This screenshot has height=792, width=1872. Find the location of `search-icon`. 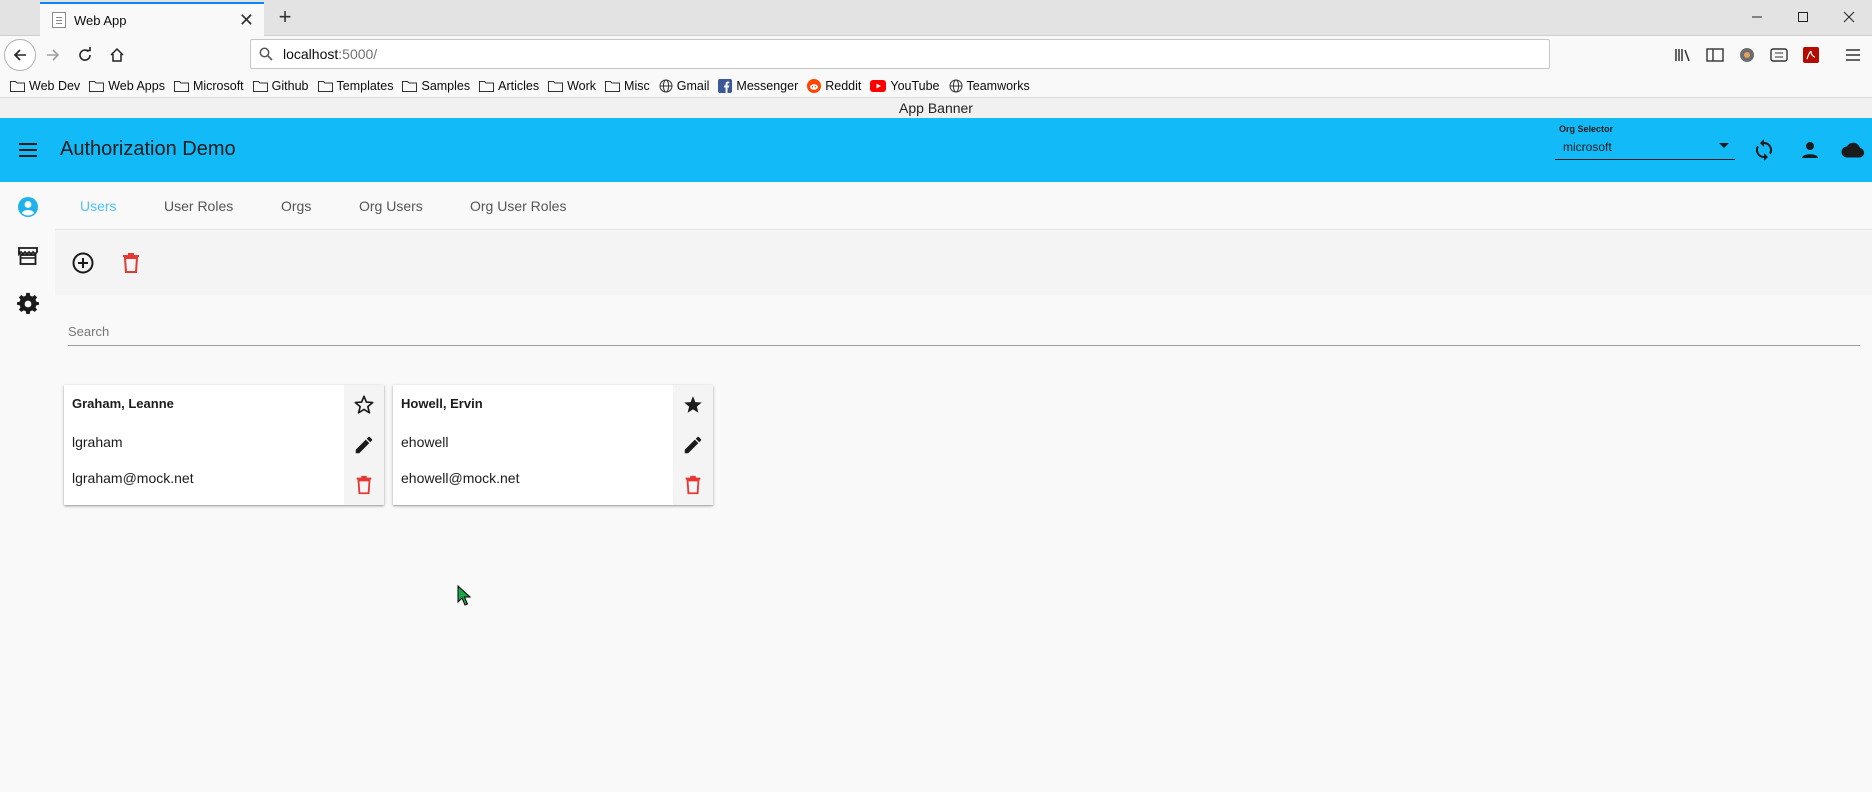

search-icon is located at coordinates (266, 54).